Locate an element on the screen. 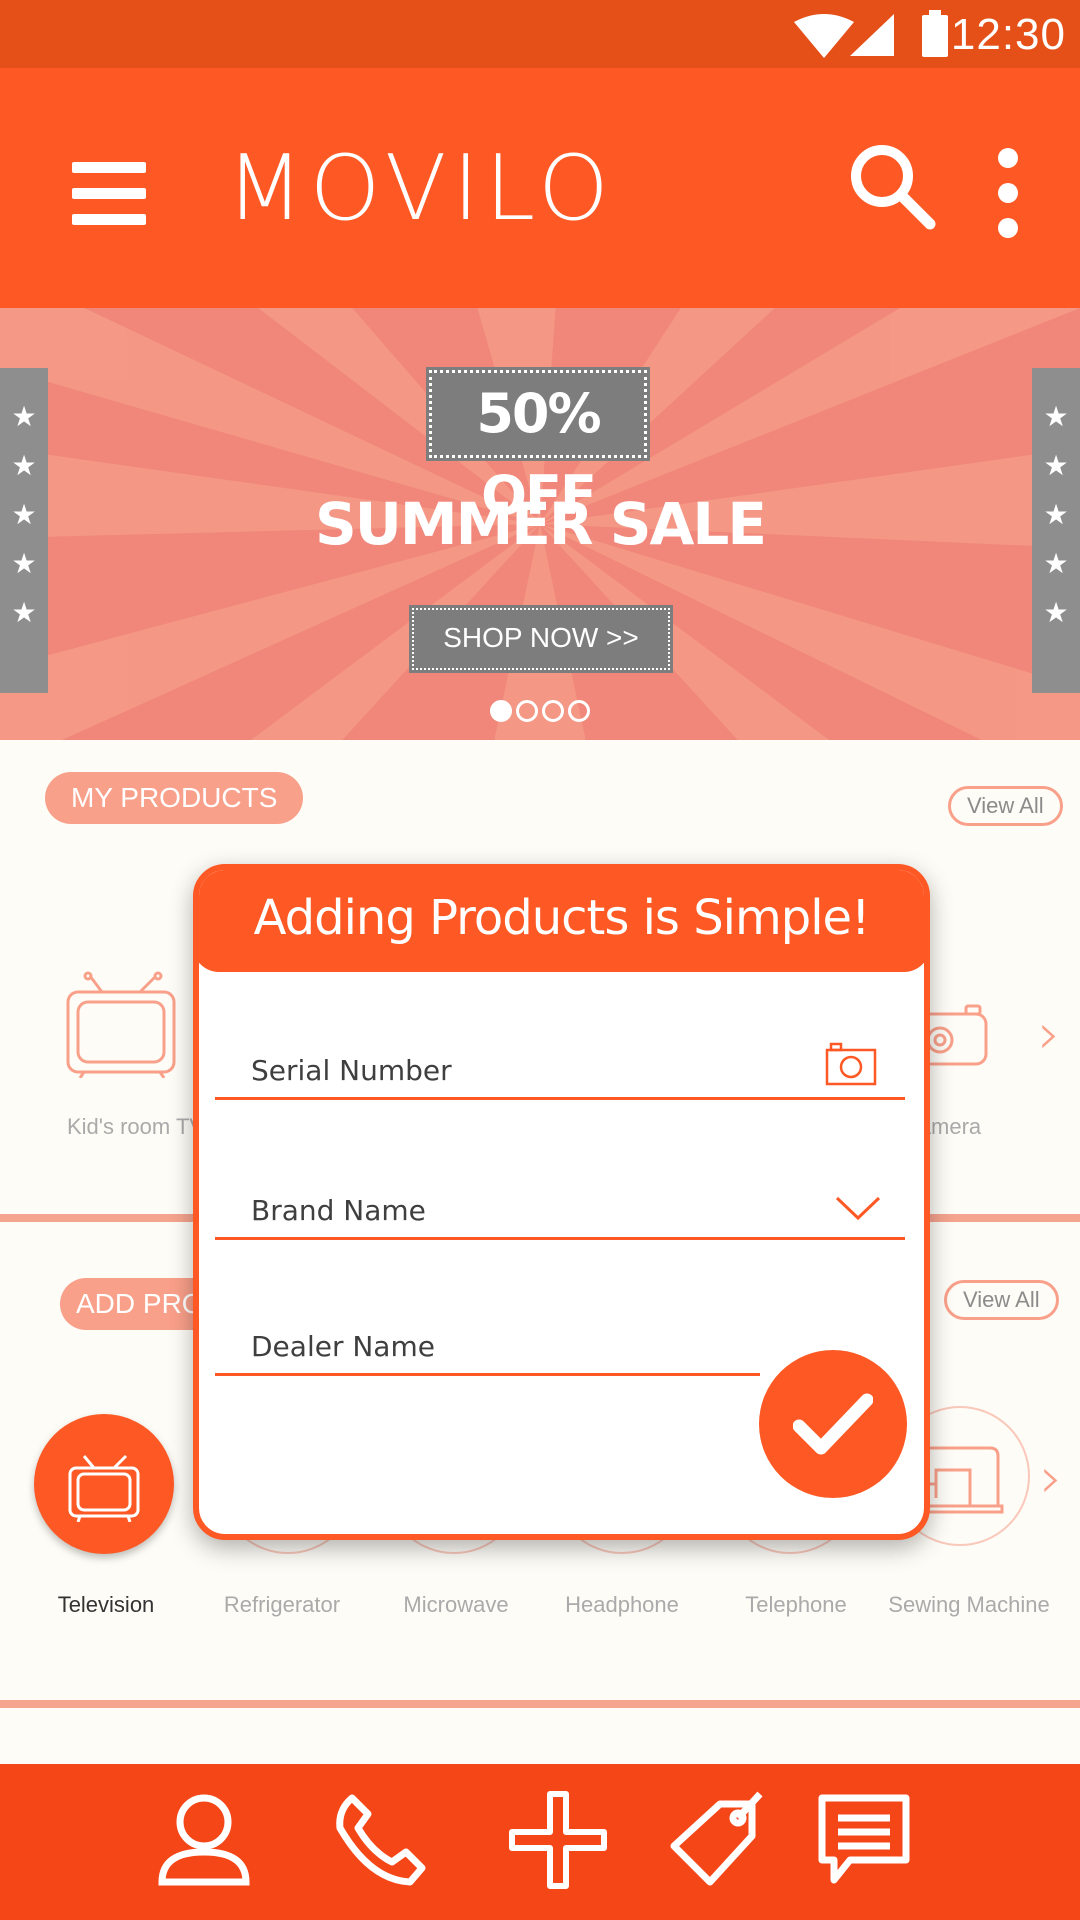  category-label: Television is located at coordinates (106, 1604).